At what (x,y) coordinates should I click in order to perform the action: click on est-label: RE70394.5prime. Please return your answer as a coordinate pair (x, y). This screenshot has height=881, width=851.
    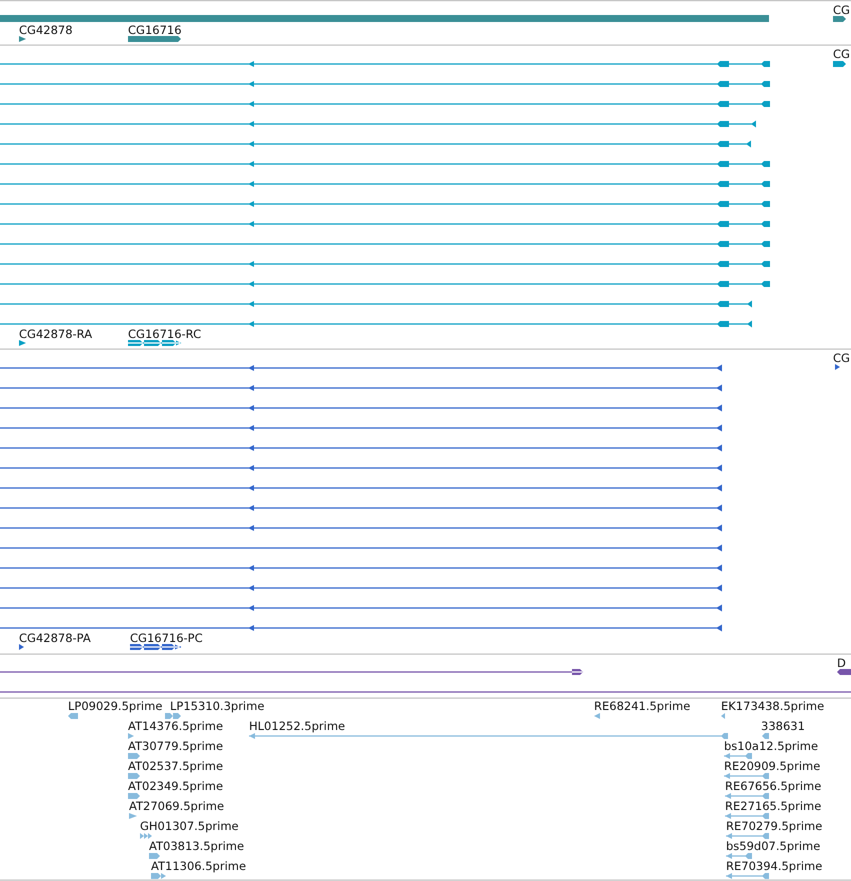
    Looking at the image, I should click on (774, 866).